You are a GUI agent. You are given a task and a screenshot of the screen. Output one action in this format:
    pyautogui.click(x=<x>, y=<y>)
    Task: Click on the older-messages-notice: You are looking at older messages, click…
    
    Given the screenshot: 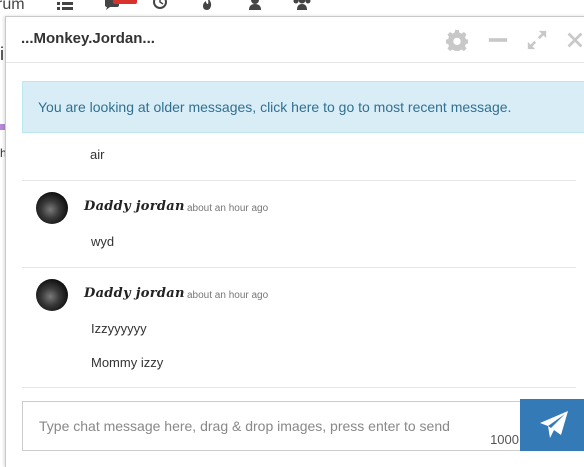 What is the action you would take?
    pyautogui.click(x=303, y=107)
    